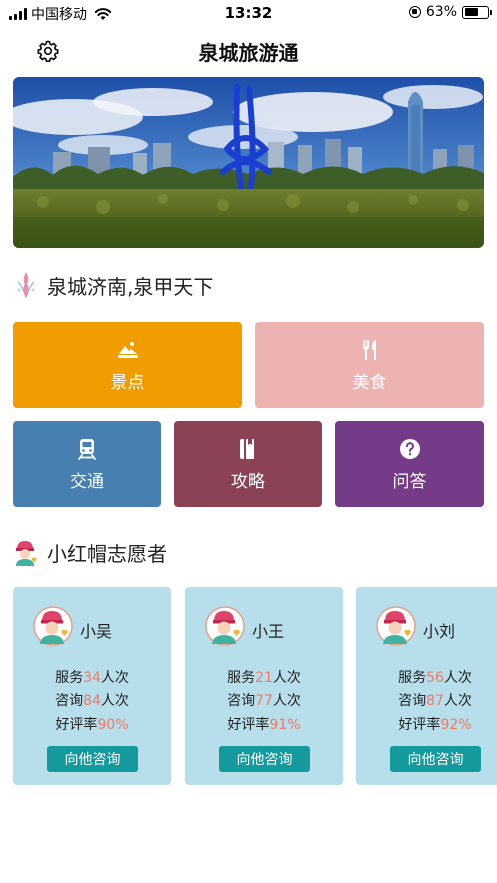 The width and height of the screenshot is (497, 883). I want to click on consult-count: 咨询77人次, so click(264, 701).